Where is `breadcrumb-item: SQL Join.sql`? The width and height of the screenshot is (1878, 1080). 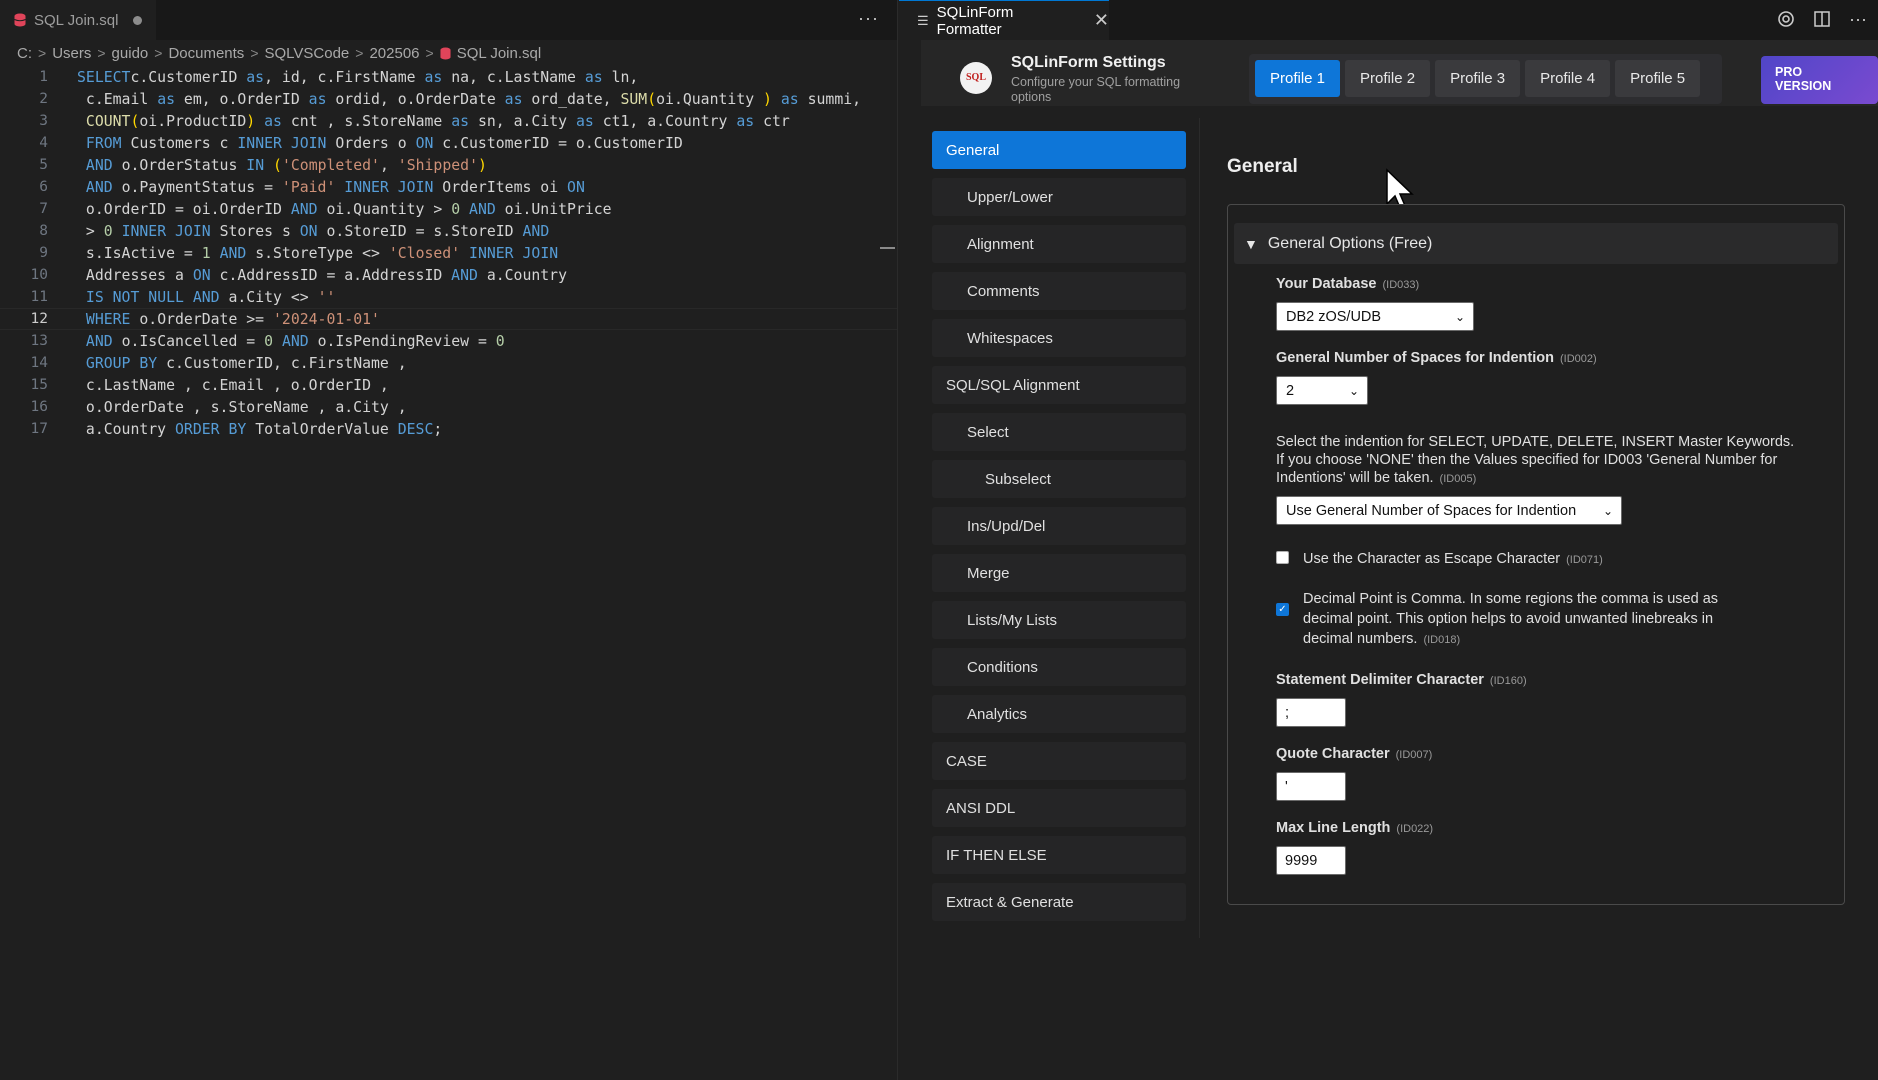 breadcrumb-item: SQL Join.sql is located at coordinates (499, 53).